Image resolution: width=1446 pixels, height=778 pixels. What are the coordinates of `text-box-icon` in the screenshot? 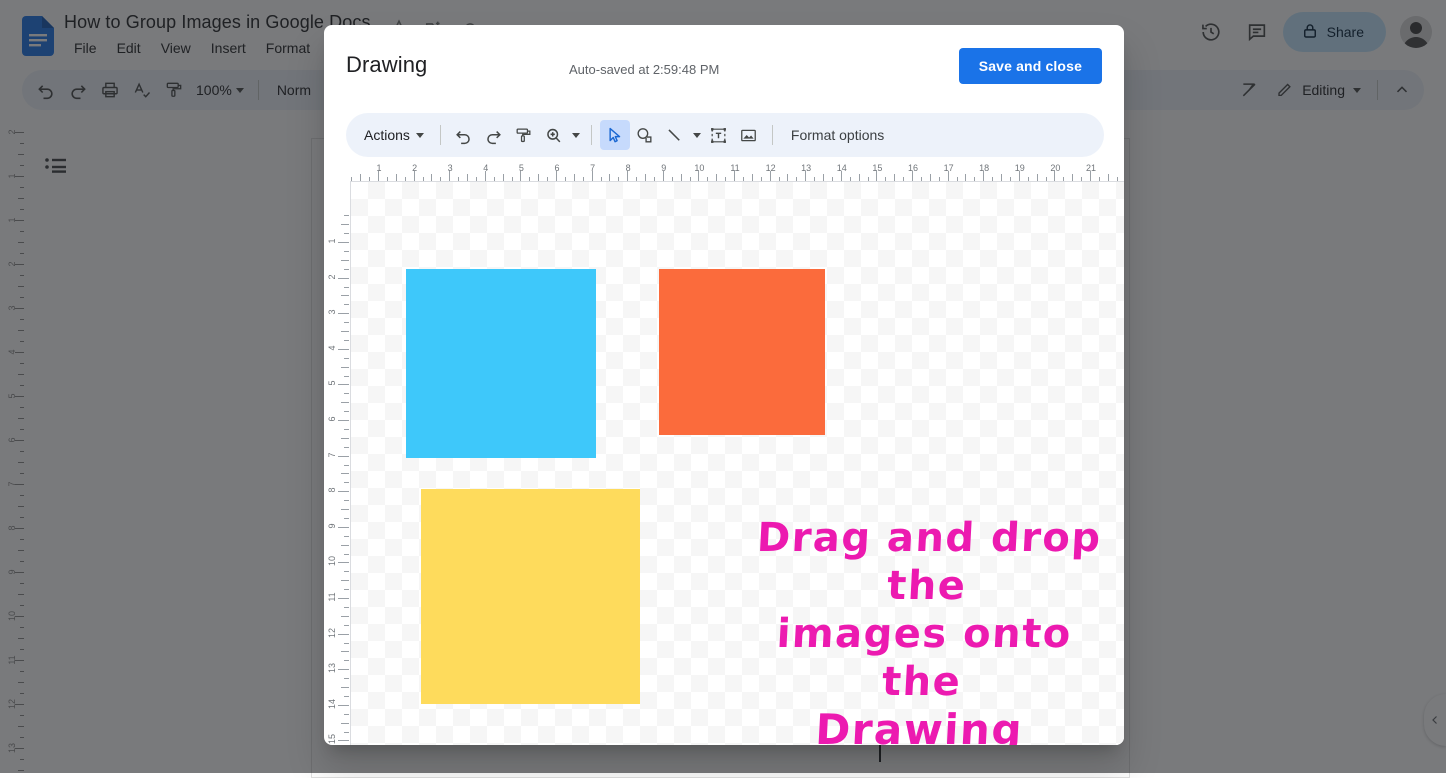 It's located at (719, 135).